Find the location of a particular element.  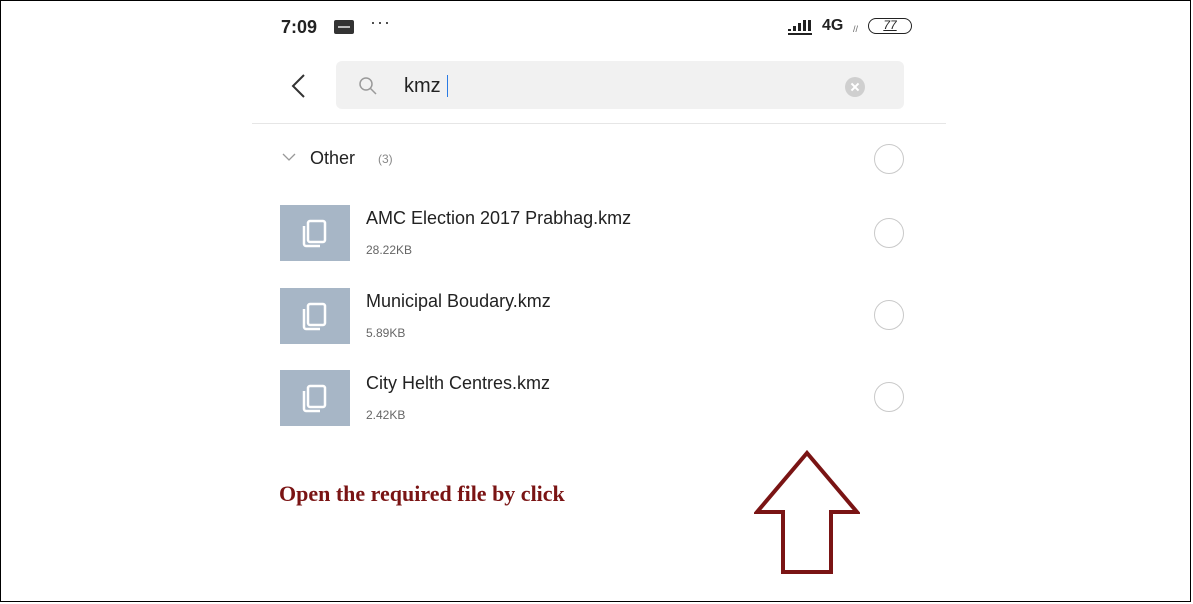

file-name: AMC Election 2017 Prabhag.kmz is located at coordinates (499, 218).